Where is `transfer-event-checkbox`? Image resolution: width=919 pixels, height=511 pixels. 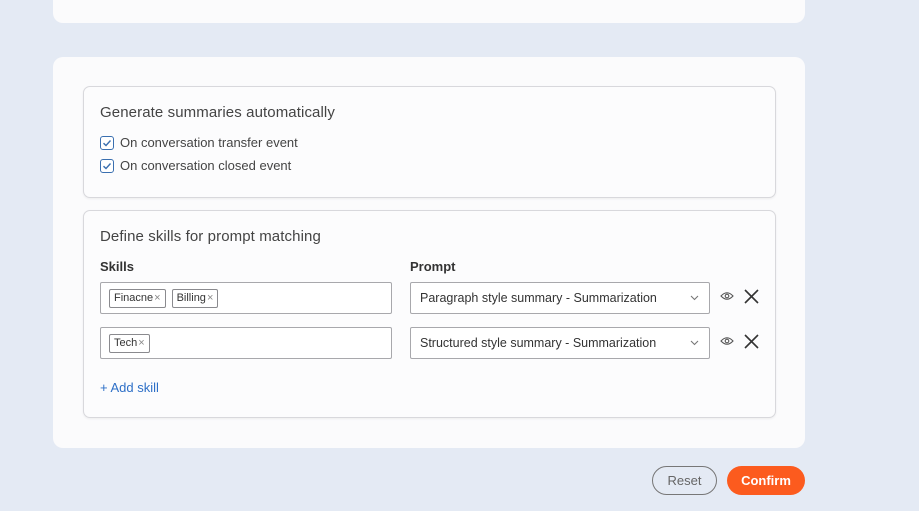
transfer-event-checkbox is located at coordinates (107, 142).